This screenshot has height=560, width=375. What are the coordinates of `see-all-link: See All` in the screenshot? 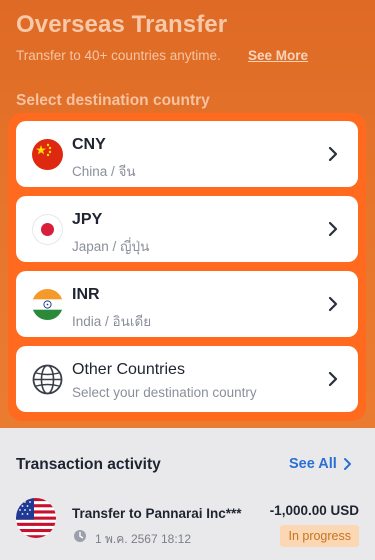 It's located at (313, 464).